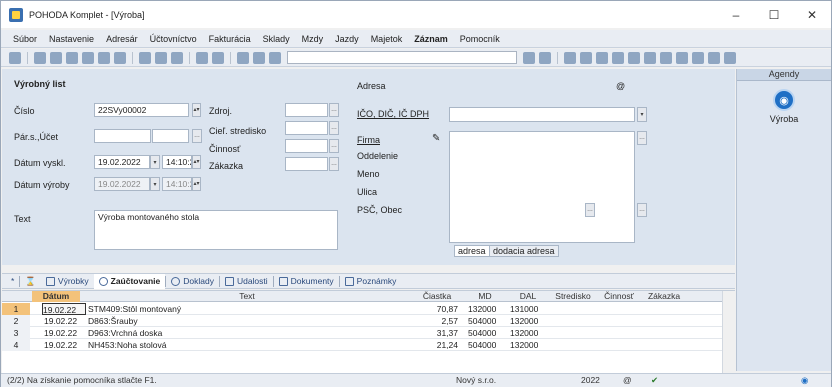 The width and height of the screenshot is (832, 387). Describe the element at coordinates (486, 309) in the screenshot. I see `cell-md: 132000` at that location.